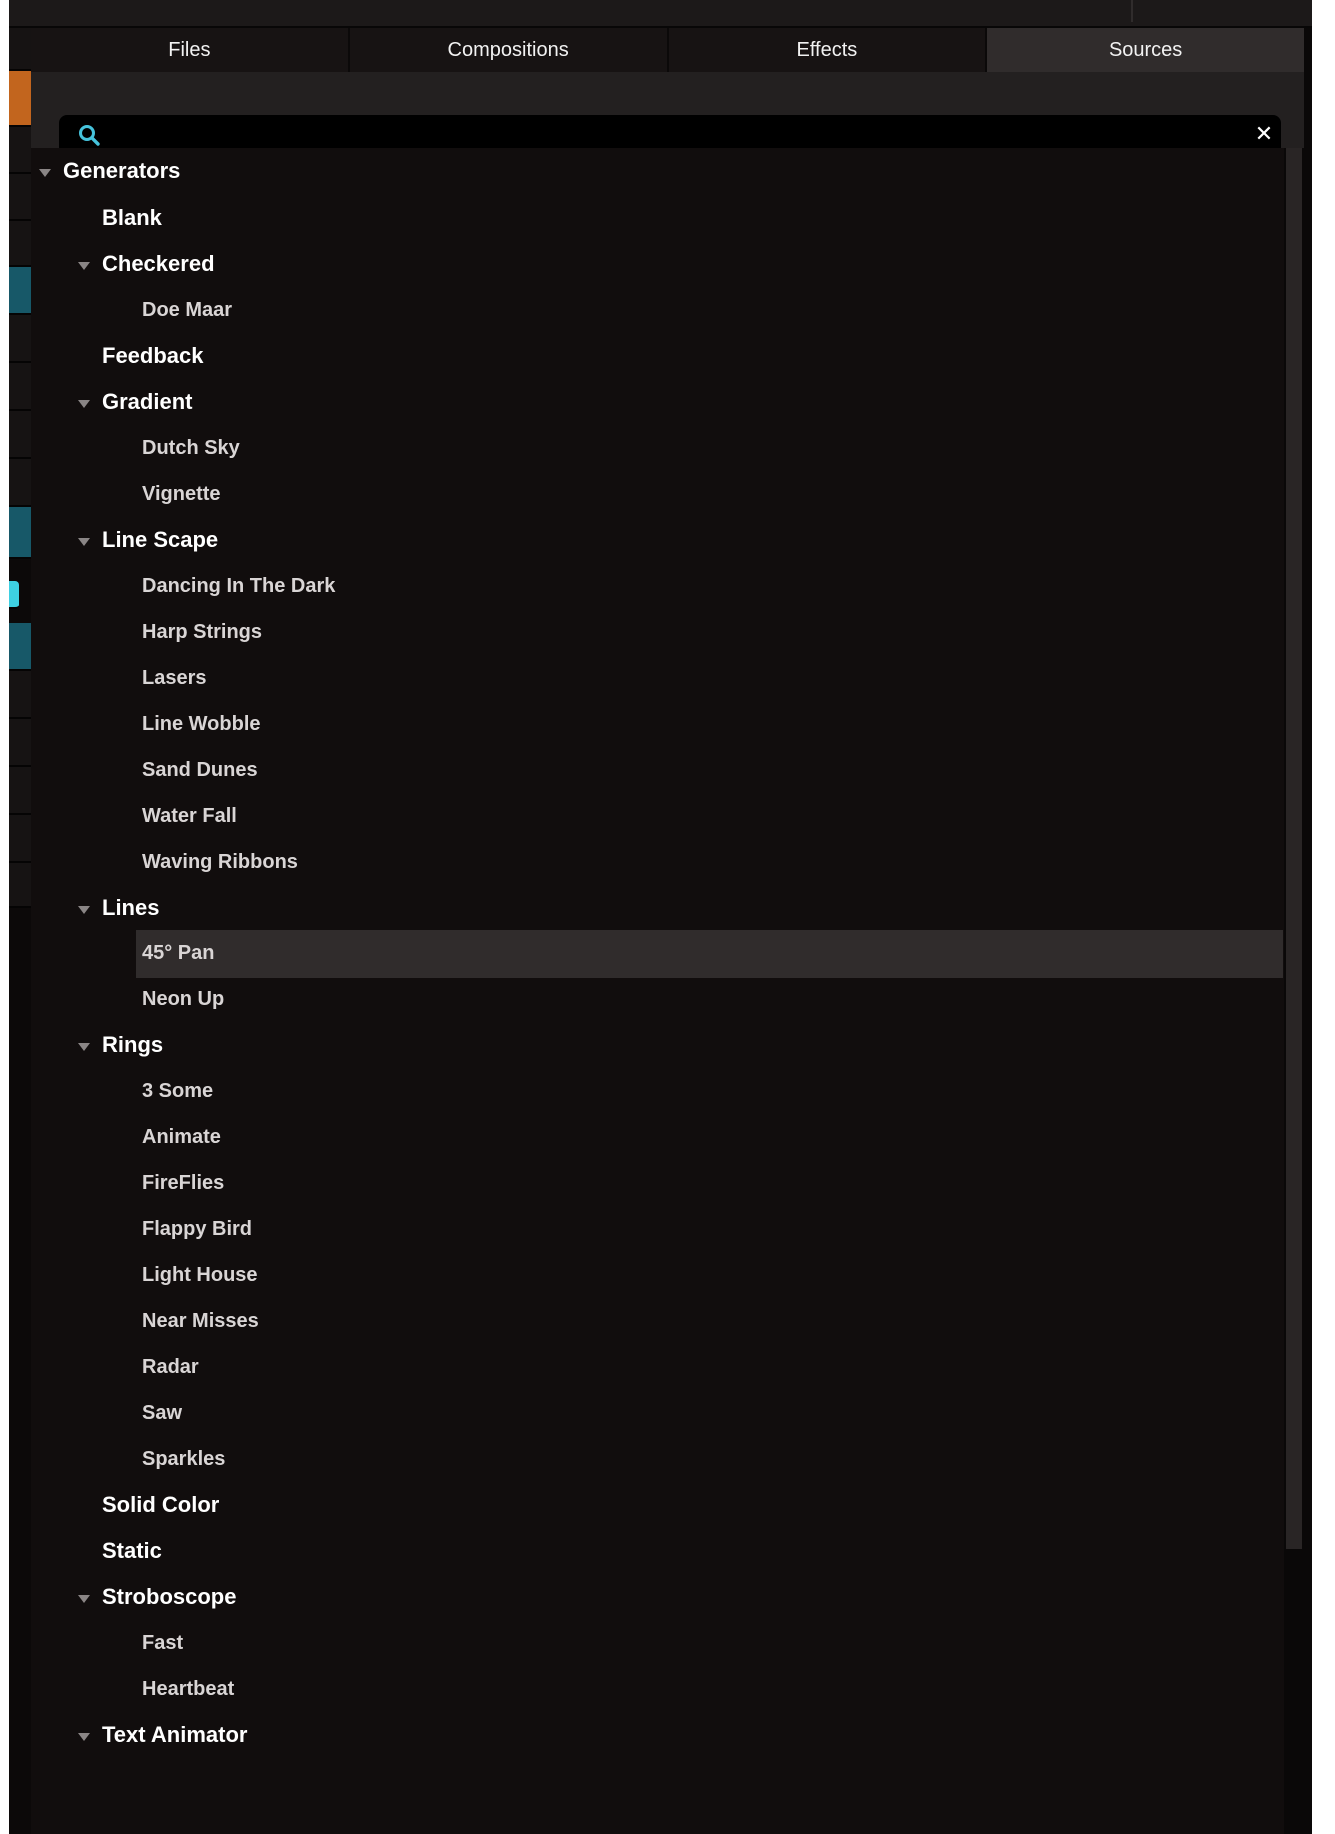 The height and width of the screenshot is (1834, 1335). What do you see at coordinates (178, 953) in the screenshot?
I see `tree-item-label: 45° Pan` at bounding box center [178, 953].